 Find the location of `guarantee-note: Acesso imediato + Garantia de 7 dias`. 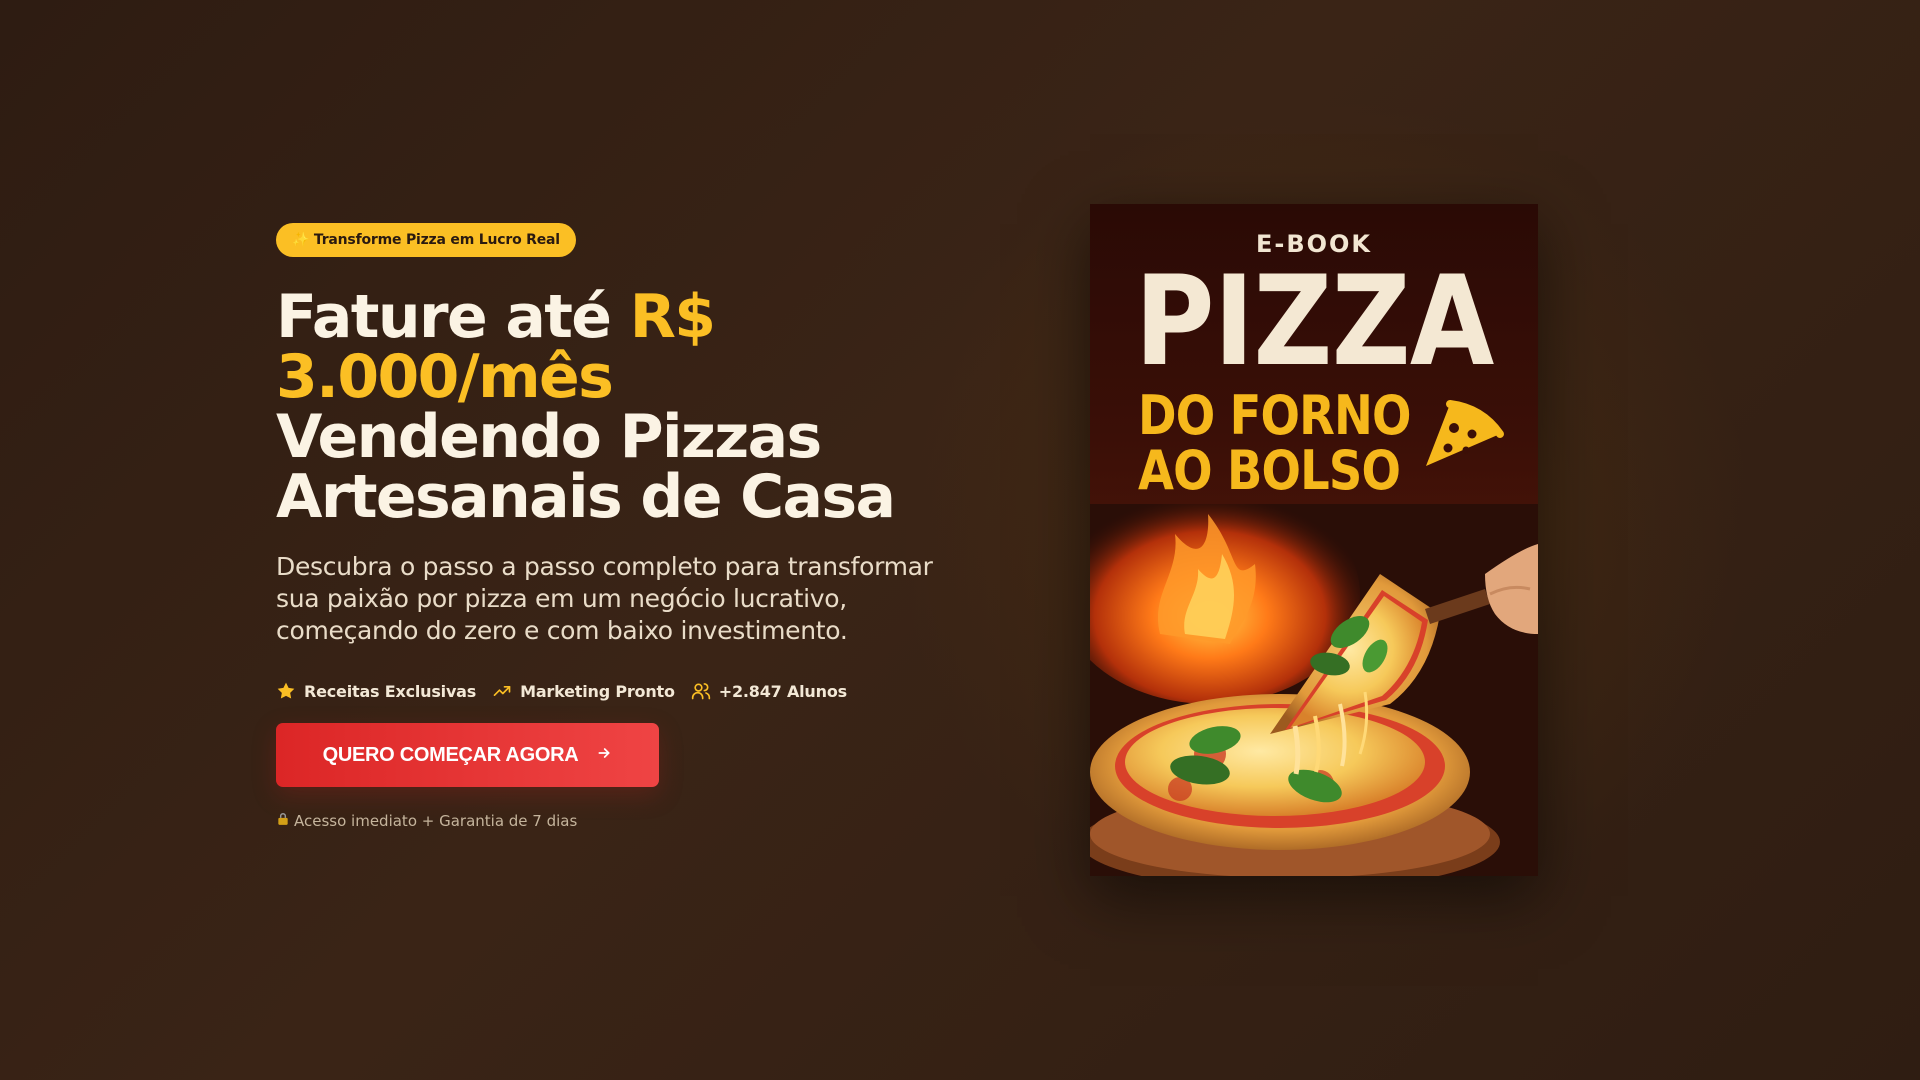

guarantee-note: Acesso imediato + Garantia de 7 dias is located at coordinates (616, 821).